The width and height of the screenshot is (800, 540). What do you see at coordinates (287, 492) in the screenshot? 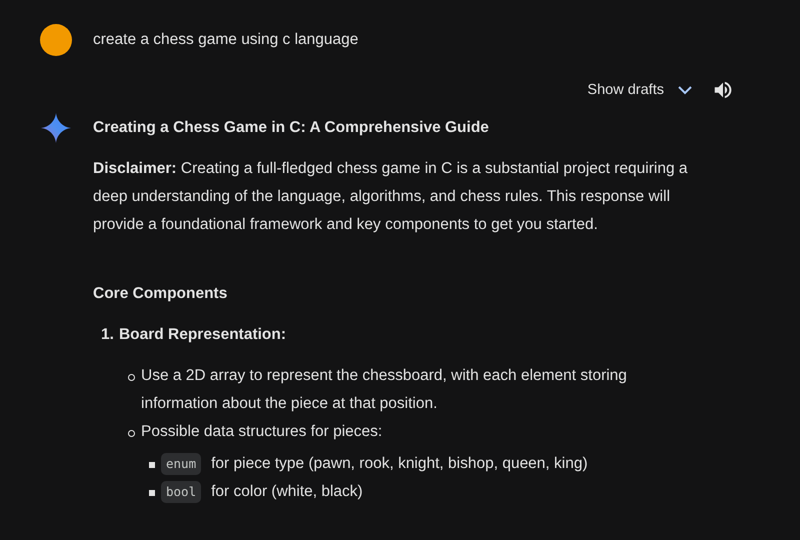
I see `bullet-text: for color (white, black)` at bounding box center [287, 492].